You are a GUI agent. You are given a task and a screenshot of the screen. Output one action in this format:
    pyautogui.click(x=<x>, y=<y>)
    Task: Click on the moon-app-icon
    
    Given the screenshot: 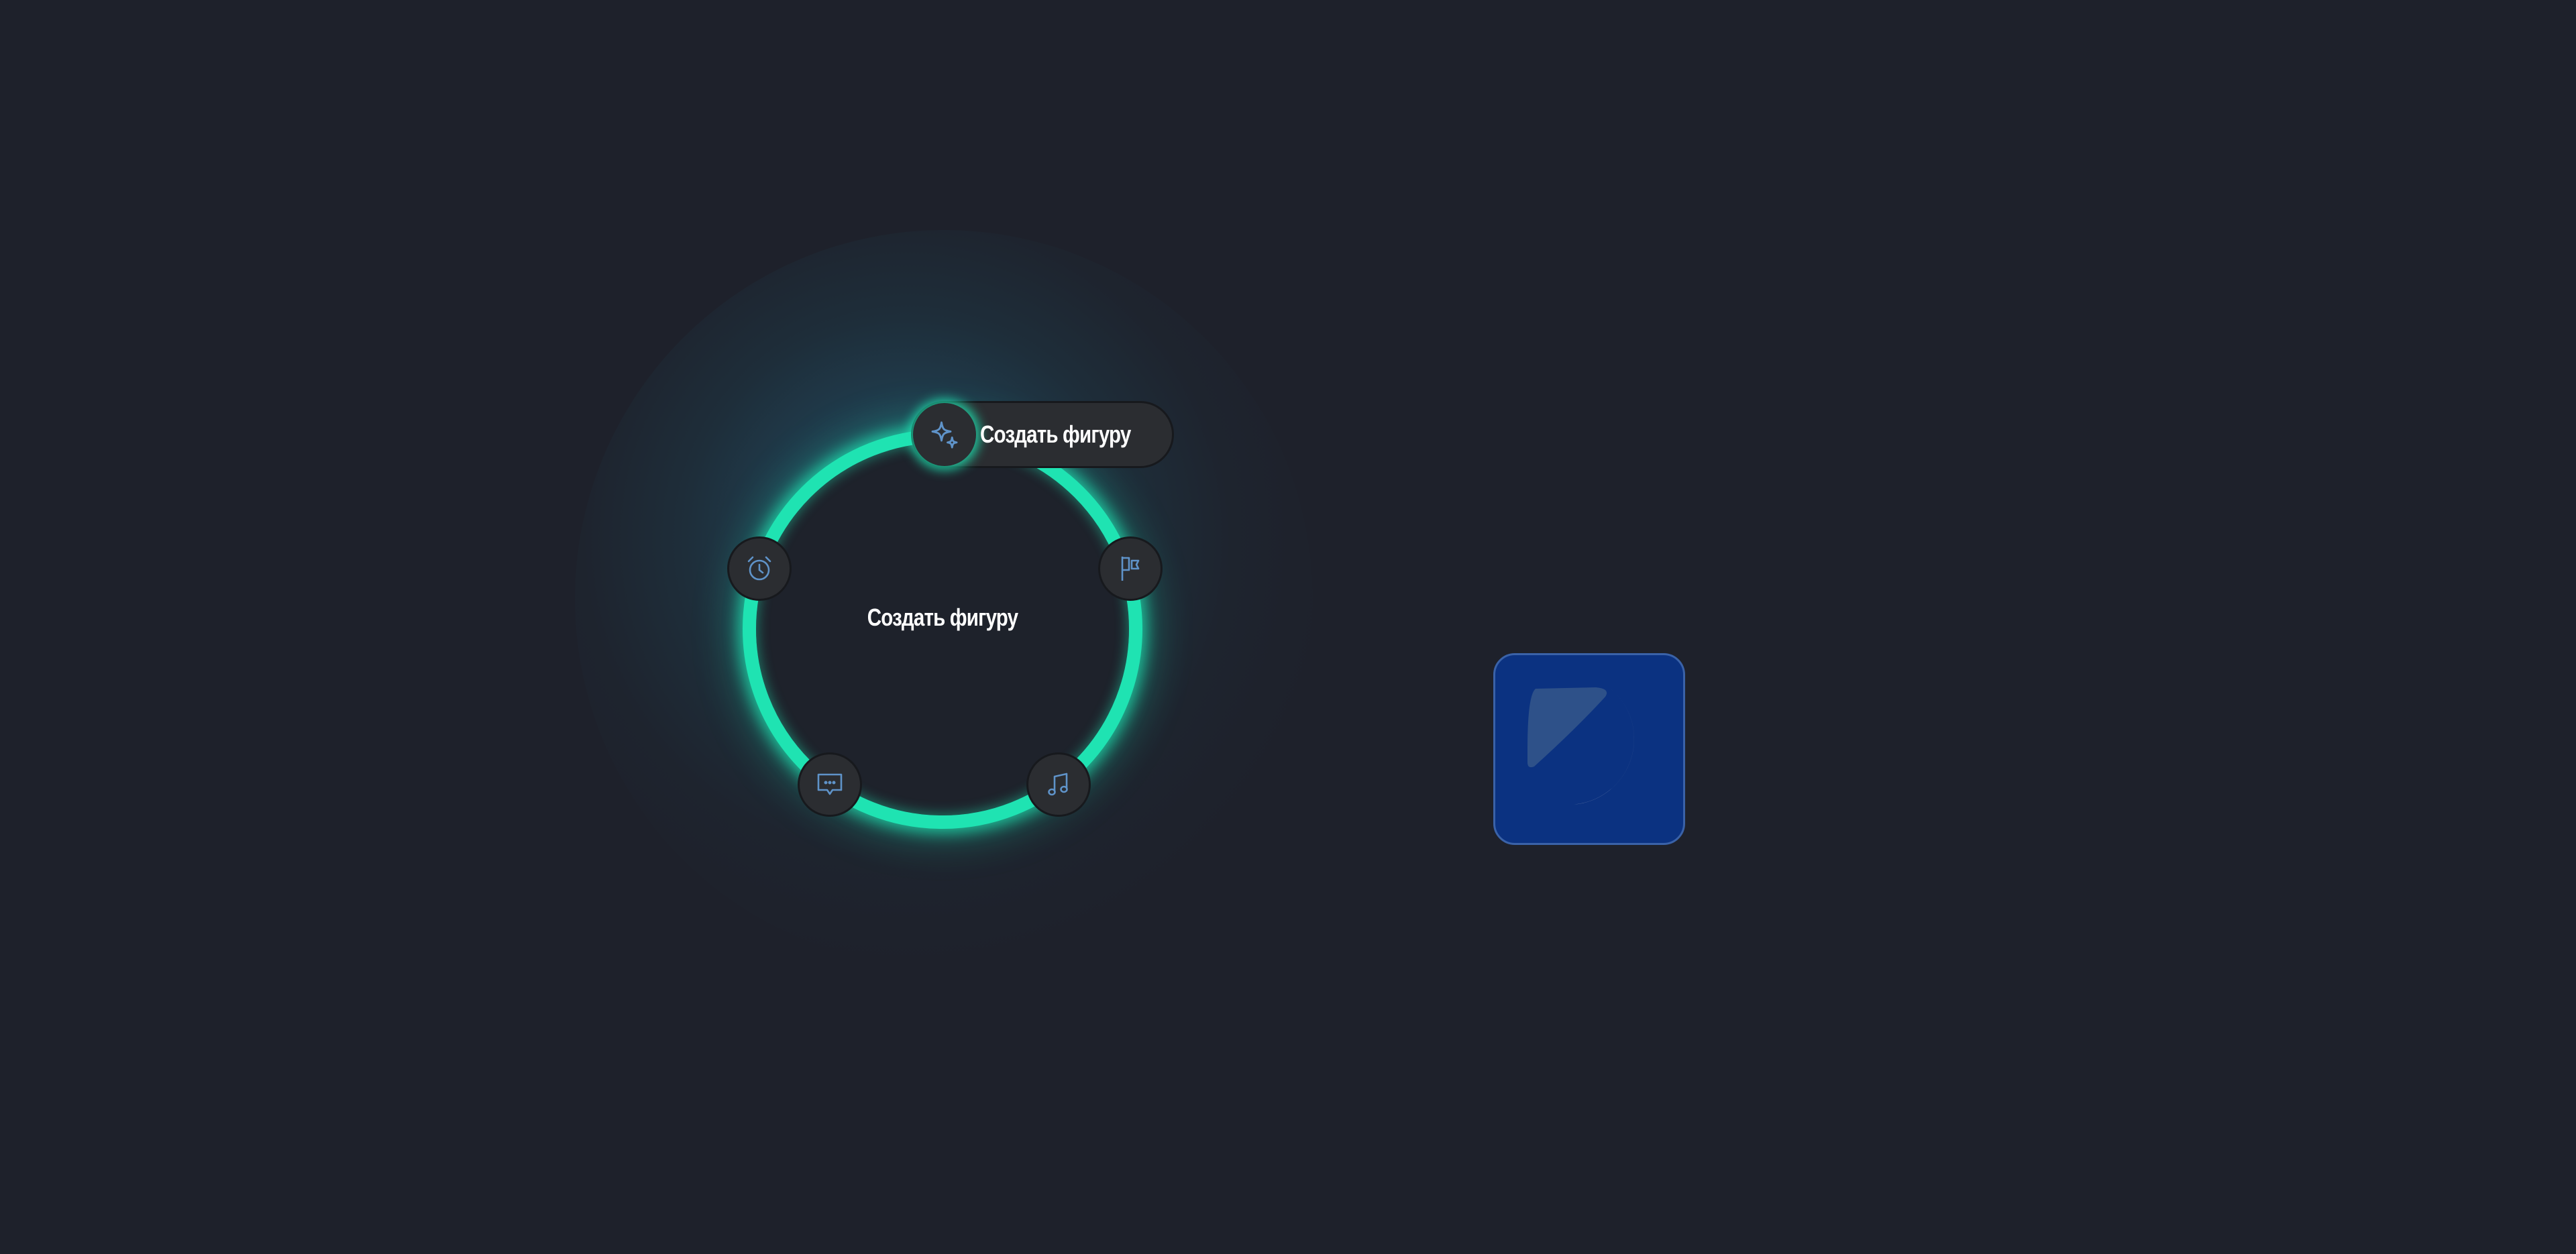 What is the action you would take?
    pyautogui.click(x=1589, y=749)
    